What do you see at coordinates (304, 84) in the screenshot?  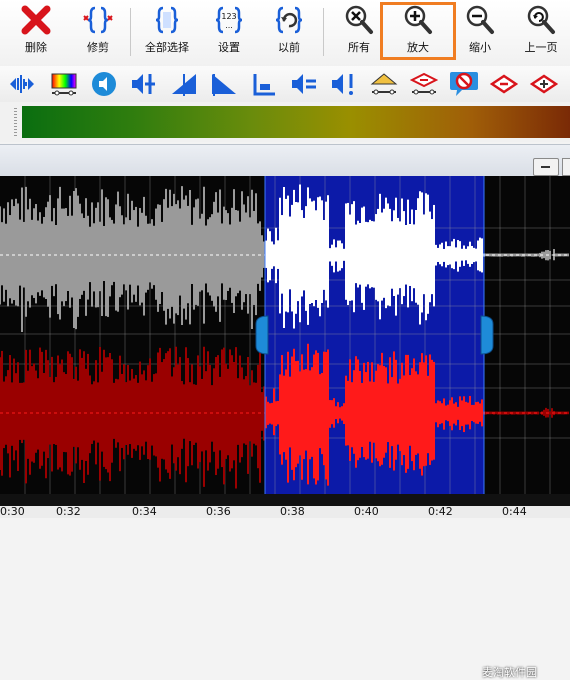 I see `normalize-icon` at bounding box center [304, 84].